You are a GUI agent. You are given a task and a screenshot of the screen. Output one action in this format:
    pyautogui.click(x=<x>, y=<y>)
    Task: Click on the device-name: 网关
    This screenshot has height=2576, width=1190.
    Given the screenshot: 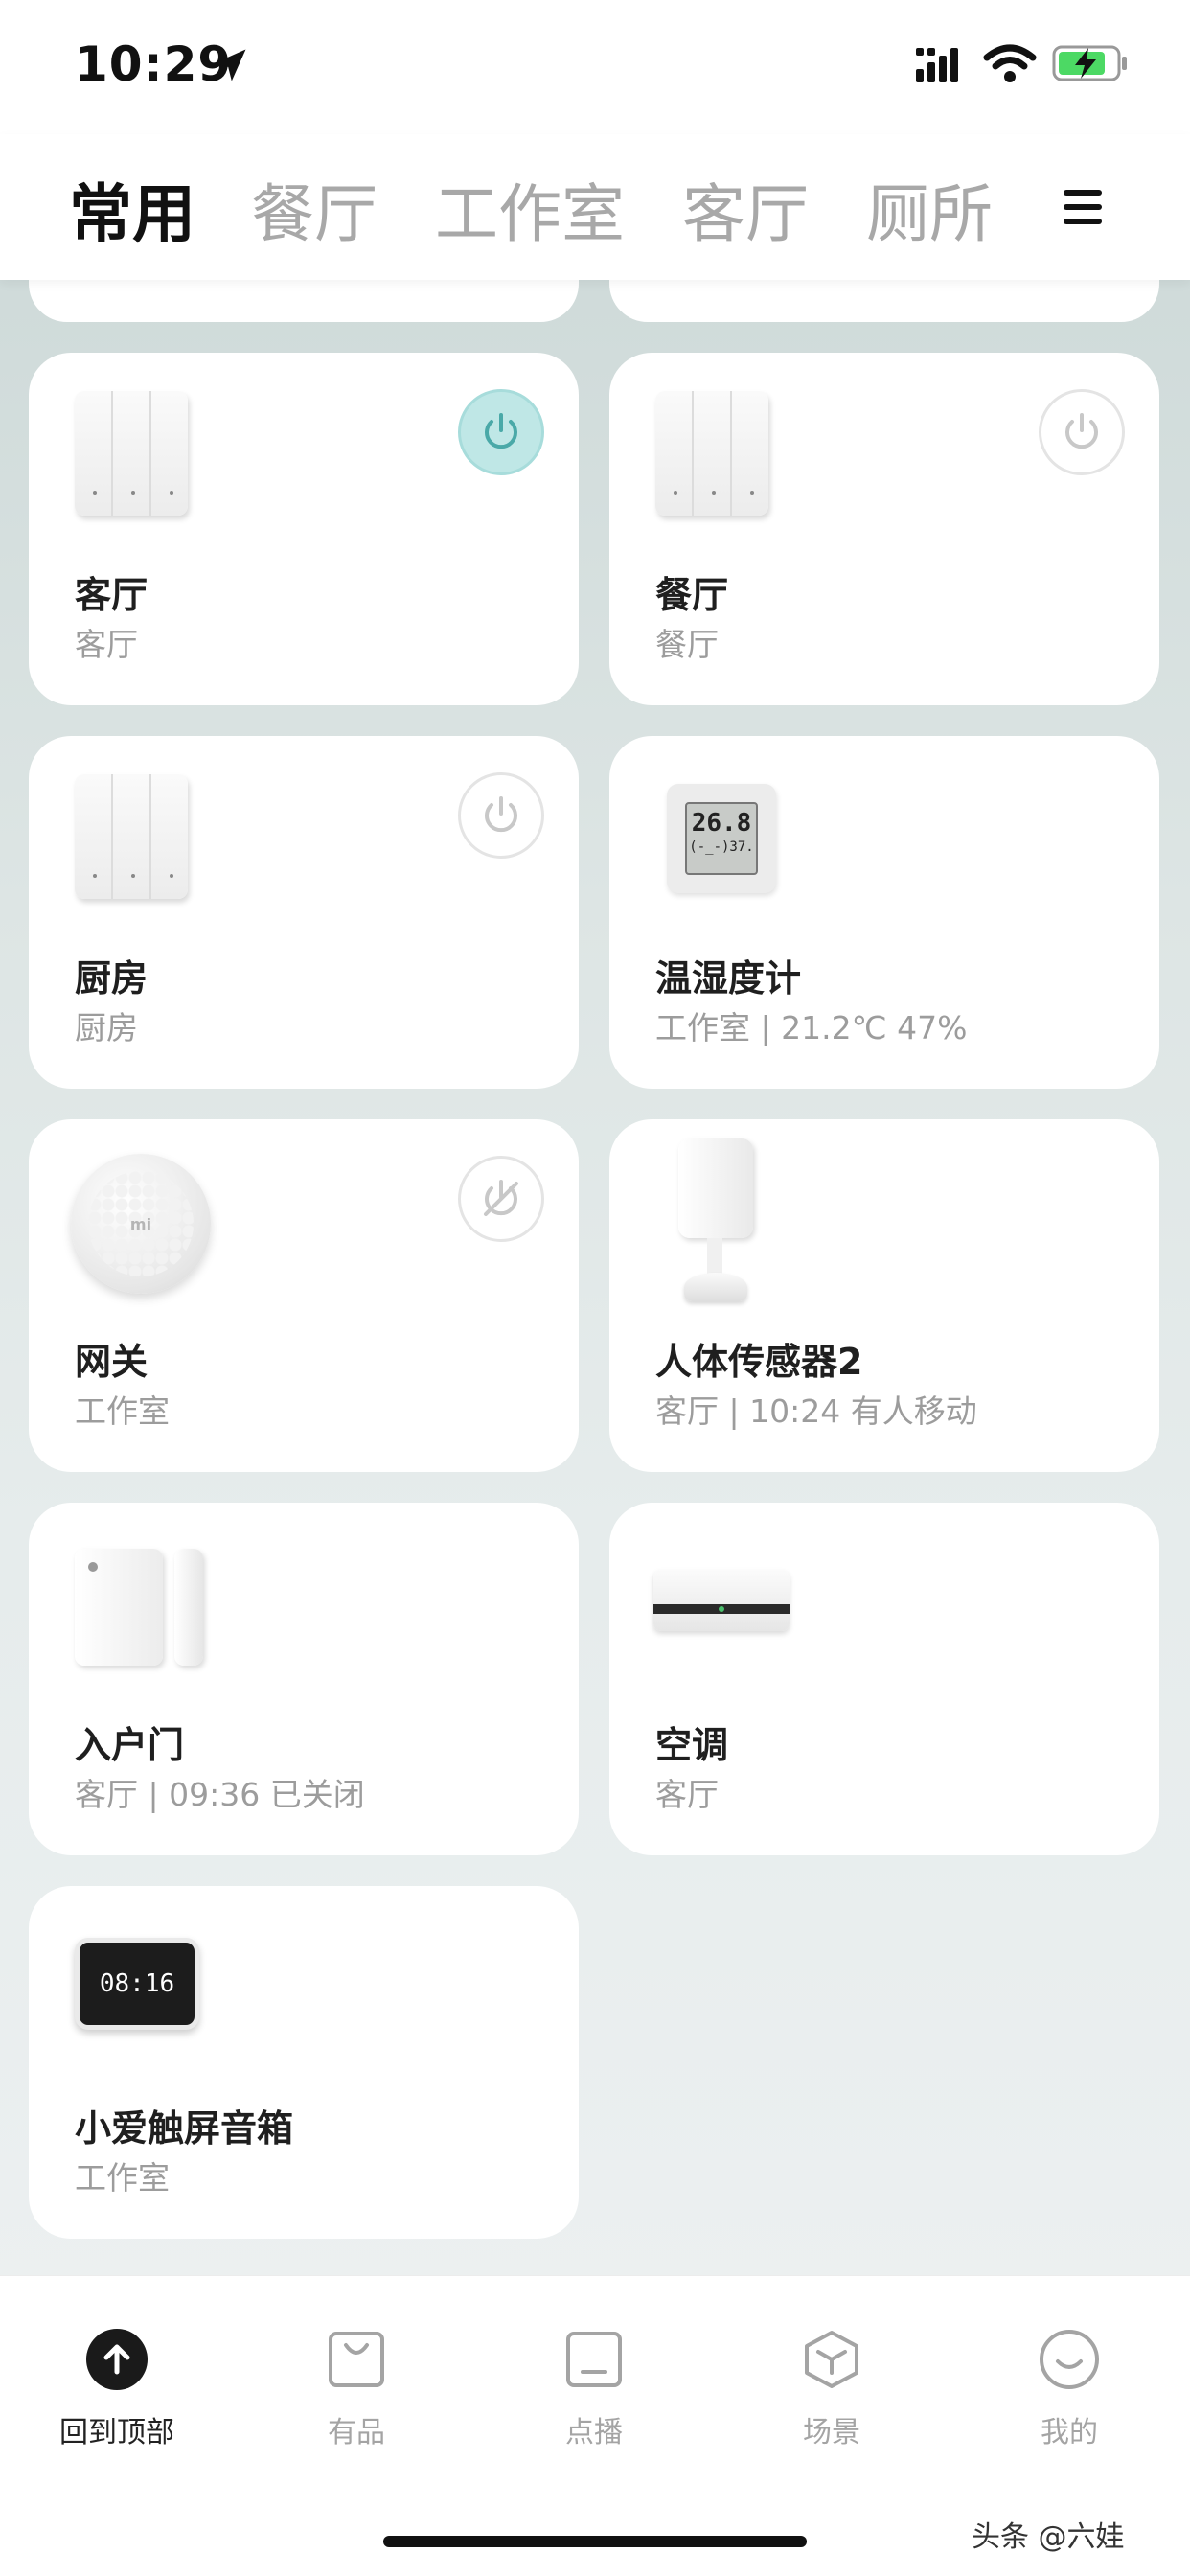 What is the action you would take?
    pyautogui.click(x=112, y=1362)
    